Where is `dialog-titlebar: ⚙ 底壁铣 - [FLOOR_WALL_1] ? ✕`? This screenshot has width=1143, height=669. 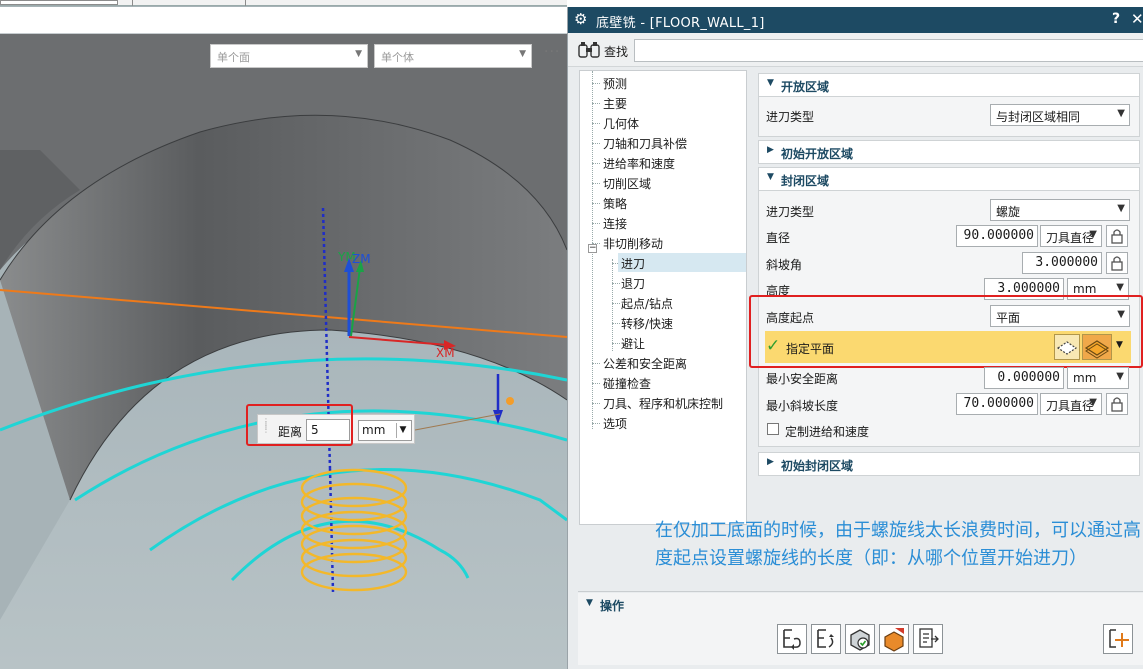
dialog-titlebar: ⚙ 底壁铣 - [FLOOR_WALL_1] ? ✕ is located at coordinates (855, 20).